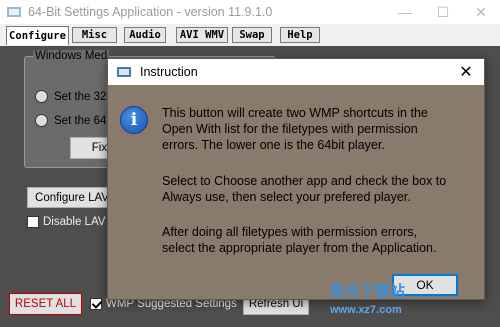 The width and height of the screenshot is (500, 327). Describe the element at coordinates (82, 120) in the screenshot. I see `radio-set-64bit-label: Set the 64-` at that location.